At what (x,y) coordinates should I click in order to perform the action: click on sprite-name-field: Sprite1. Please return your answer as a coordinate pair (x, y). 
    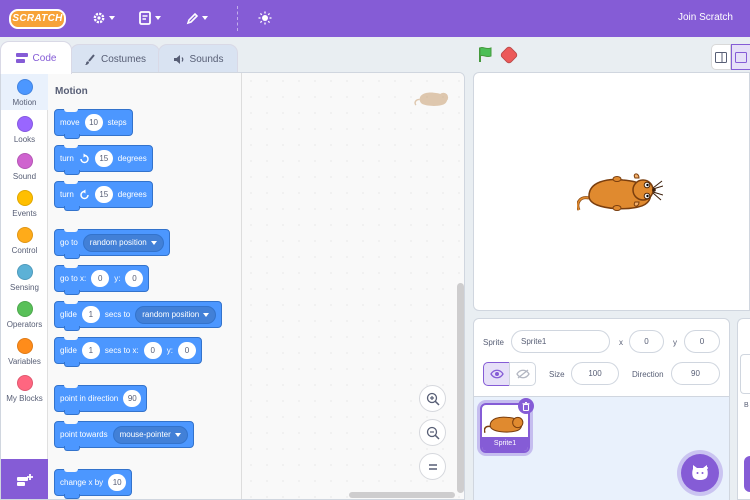
    Looking at the image, I should click on (560, 341).